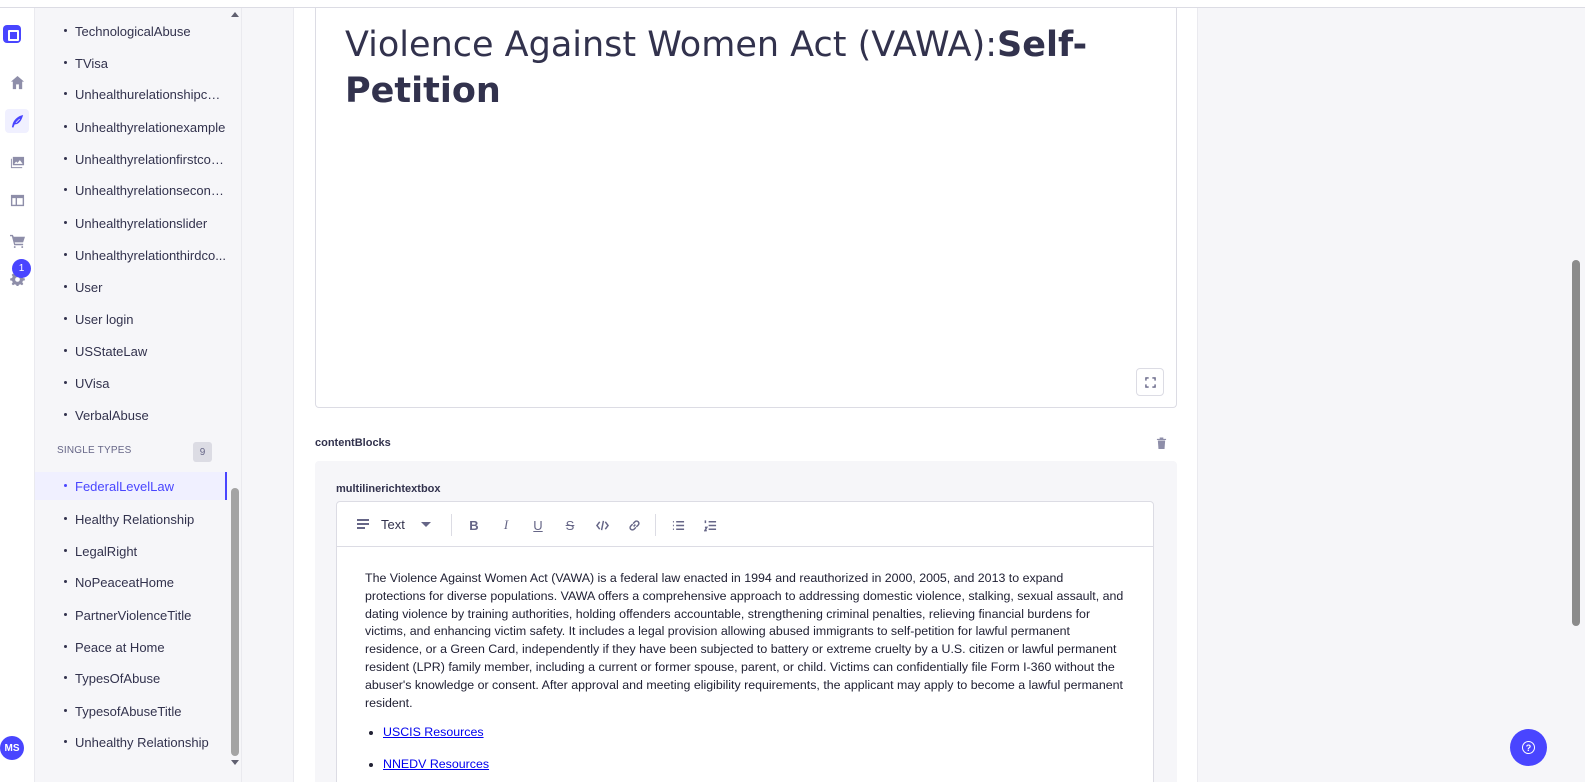 The height and width of the screenshot is (782, 1585). I want to click on nnedv-resources-link: NNEDV Resources, so click(436, 764).